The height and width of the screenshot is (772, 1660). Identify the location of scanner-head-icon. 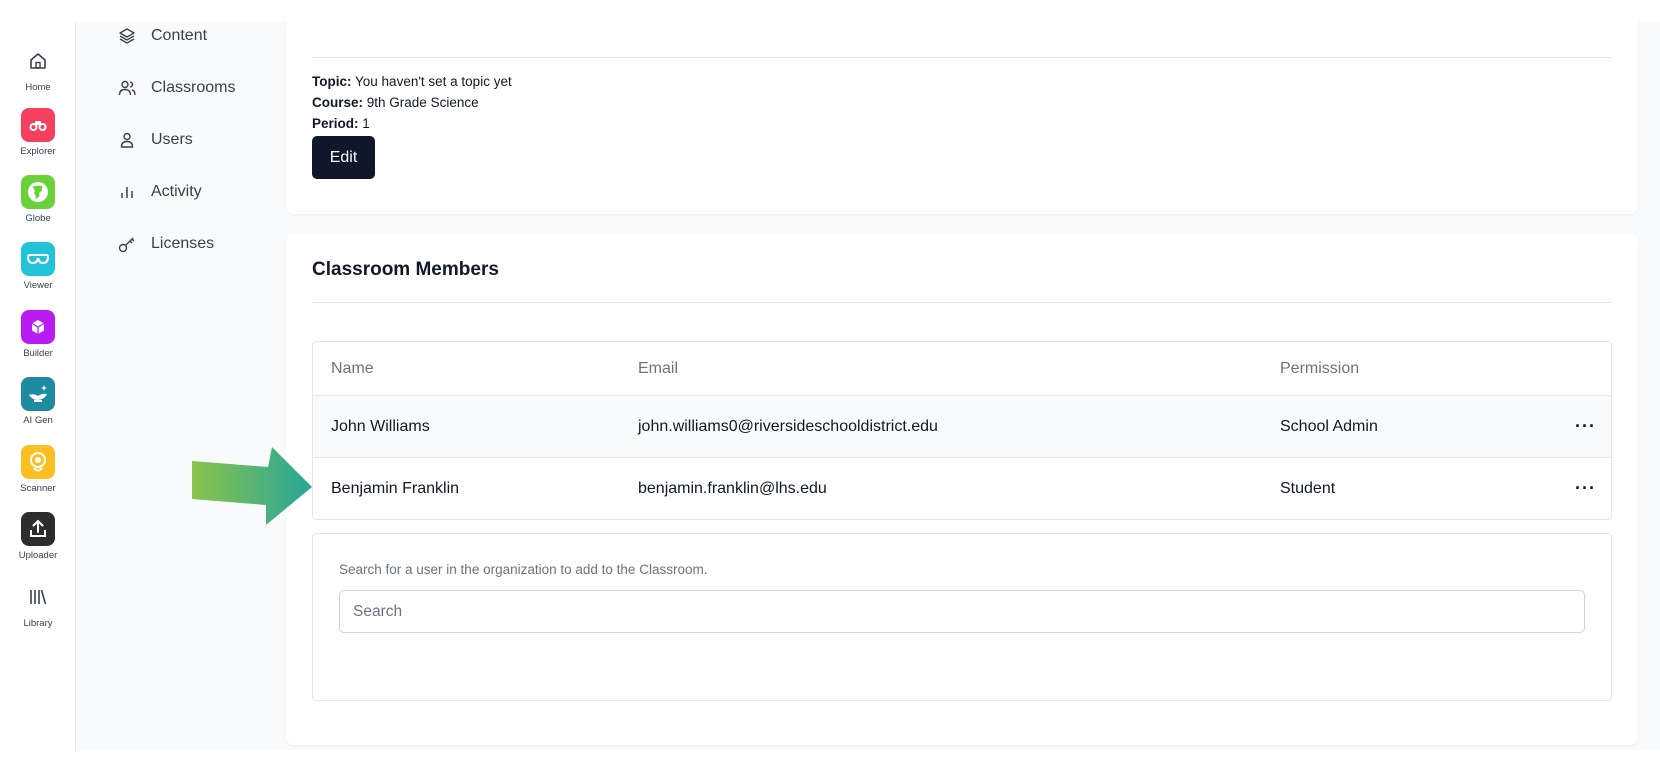
(38, 462).